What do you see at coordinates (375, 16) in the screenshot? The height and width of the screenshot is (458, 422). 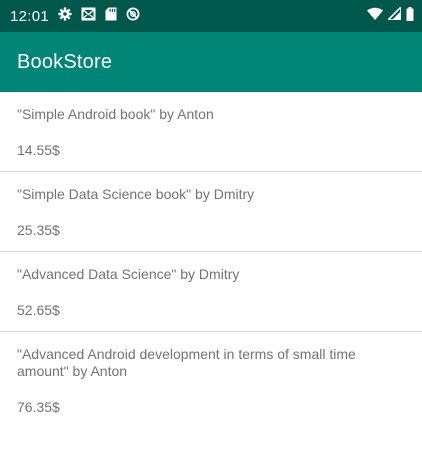 I see `wifi-icon` at bounding box center [375, 16].